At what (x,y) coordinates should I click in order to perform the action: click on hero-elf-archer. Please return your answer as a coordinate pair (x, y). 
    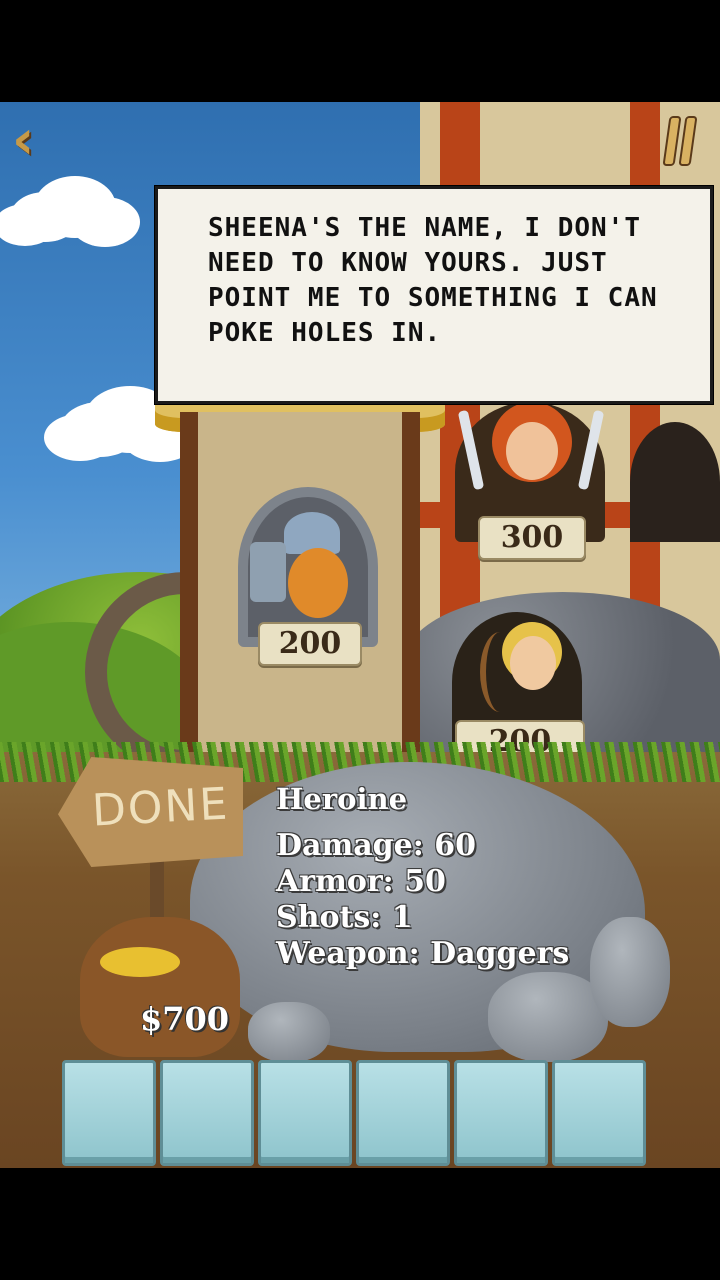
    Looking at the image, I should click on (522, 672).